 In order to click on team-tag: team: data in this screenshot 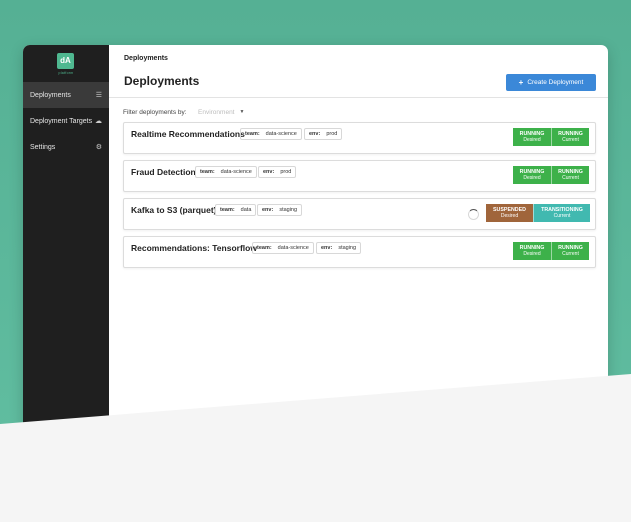, I will do `click(236, 210)`.